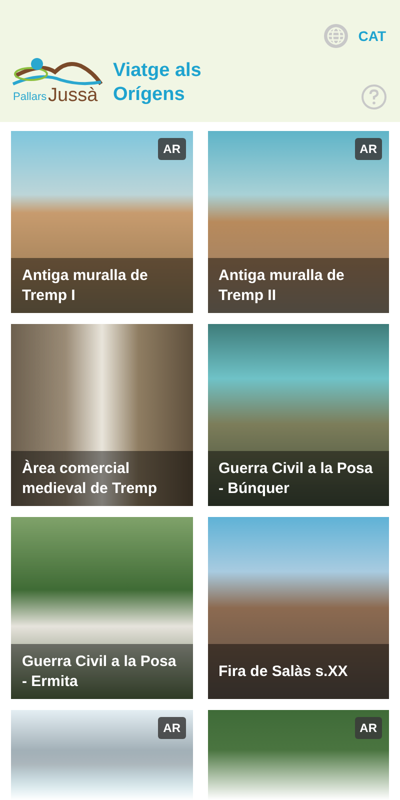 The width and height of the screenshot is (400, 800). What do you see at coordinates (298, 222) in the screenshot?
I see `experience-card: AR Antiga muralla de Tremp II` at bounding box center [298, 222].